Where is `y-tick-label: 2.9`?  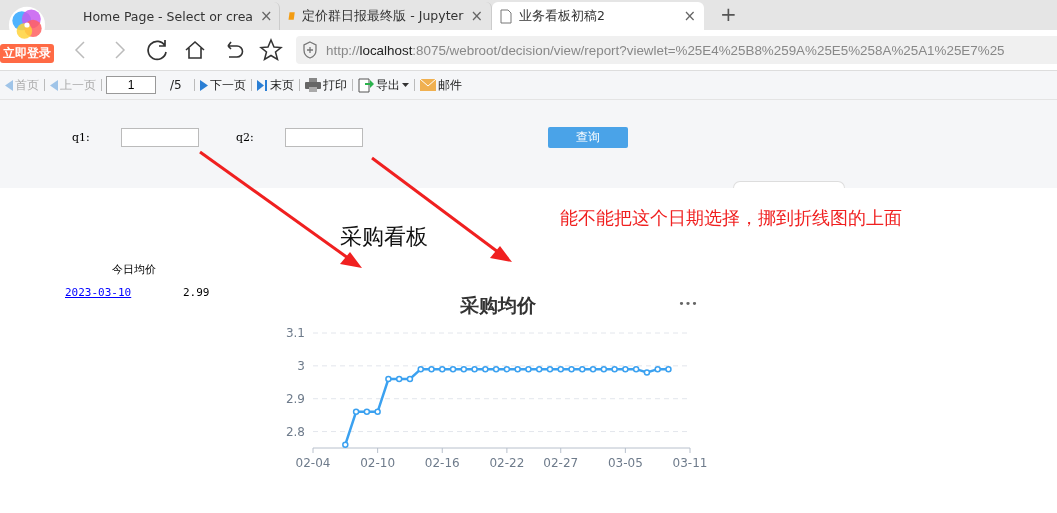
y-tick-label: 2.9 is located at coordinates (295, 398).